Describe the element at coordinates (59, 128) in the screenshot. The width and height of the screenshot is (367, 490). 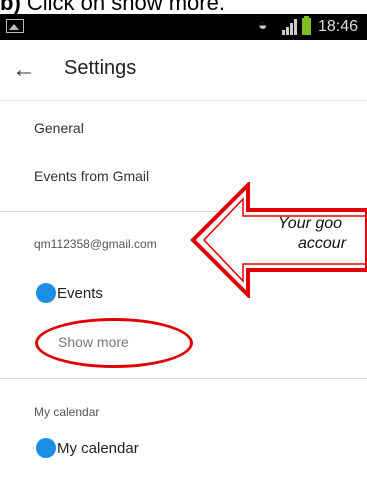
I see `settings-item-general: General` at that location.